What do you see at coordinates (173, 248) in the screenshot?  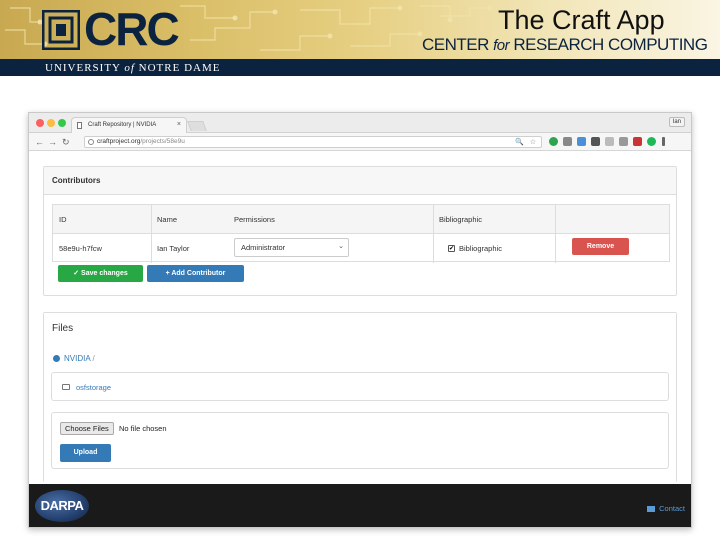 I see `contributor-name: Ian Taylor` at bounding box center [173, 248].